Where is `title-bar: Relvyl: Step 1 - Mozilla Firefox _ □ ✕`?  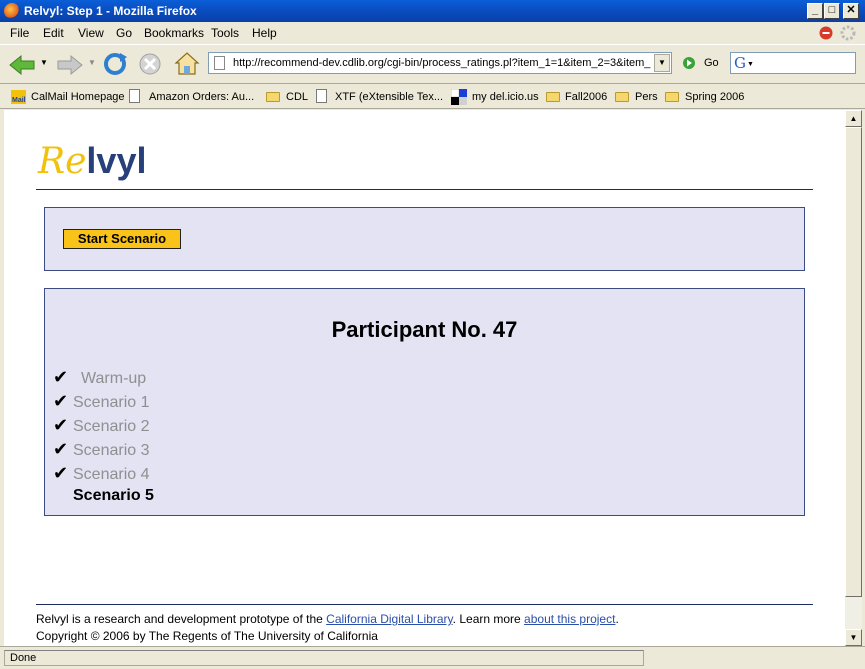 title-bar: Relvyl: Step 1 - Mozilla Firefox _ □ ✕ is located at coordinates (432, 11).